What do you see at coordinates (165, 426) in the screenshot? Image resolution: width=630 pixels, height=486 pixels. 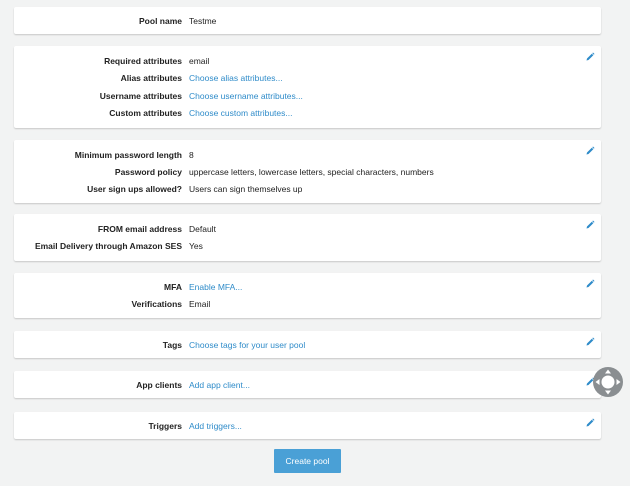 I see `triggers-label: Triggers` at bounding box center [165, 426].